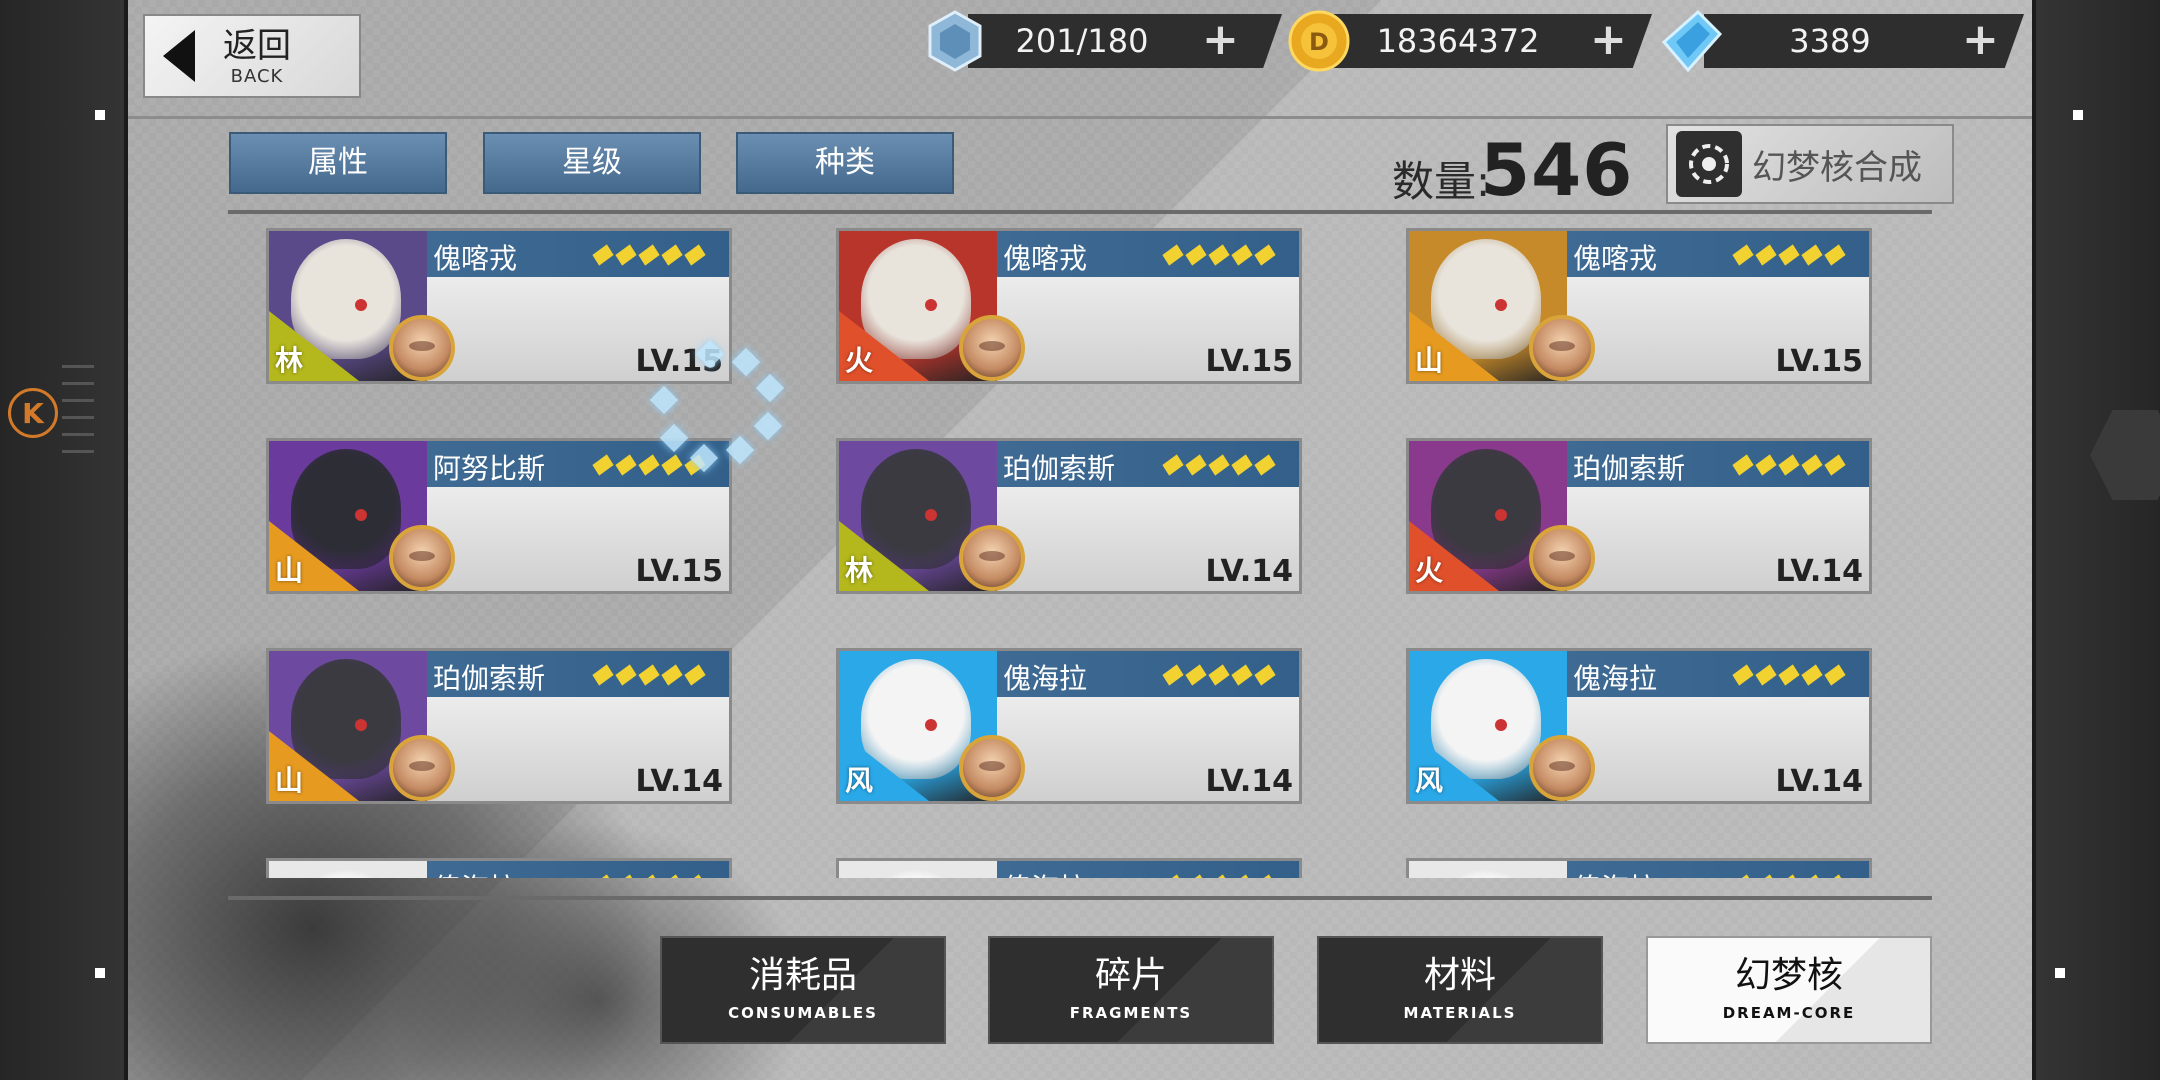 The image size is (2160, 1080). Describe the element at coordinates (859, 360) in the screenshot. I see `element-label: 火` at that location.